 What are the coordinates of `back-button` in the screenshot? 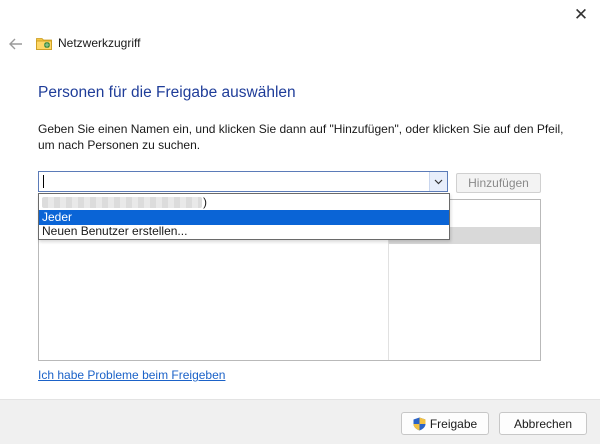 It's located at (16, 44).